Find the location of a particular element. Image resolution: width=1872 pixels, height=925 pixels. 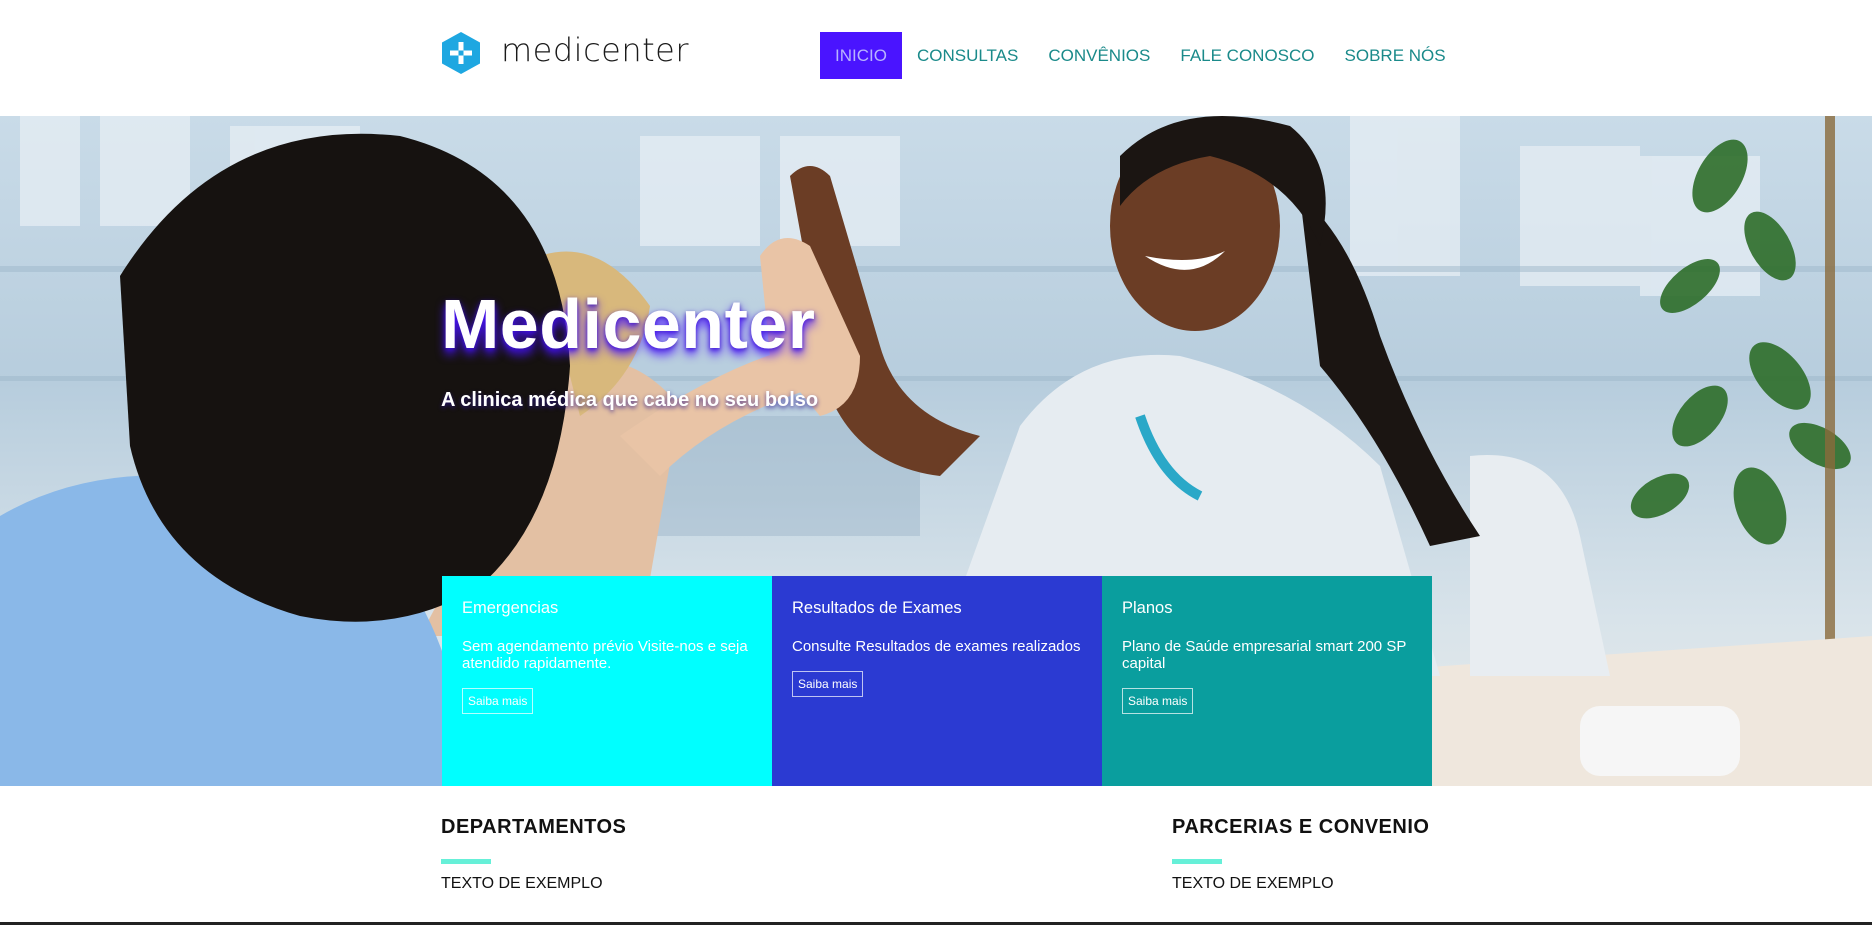

parcerias-heading: PARCERIAS E CONVENIO is located at coordinates (1301, 827).